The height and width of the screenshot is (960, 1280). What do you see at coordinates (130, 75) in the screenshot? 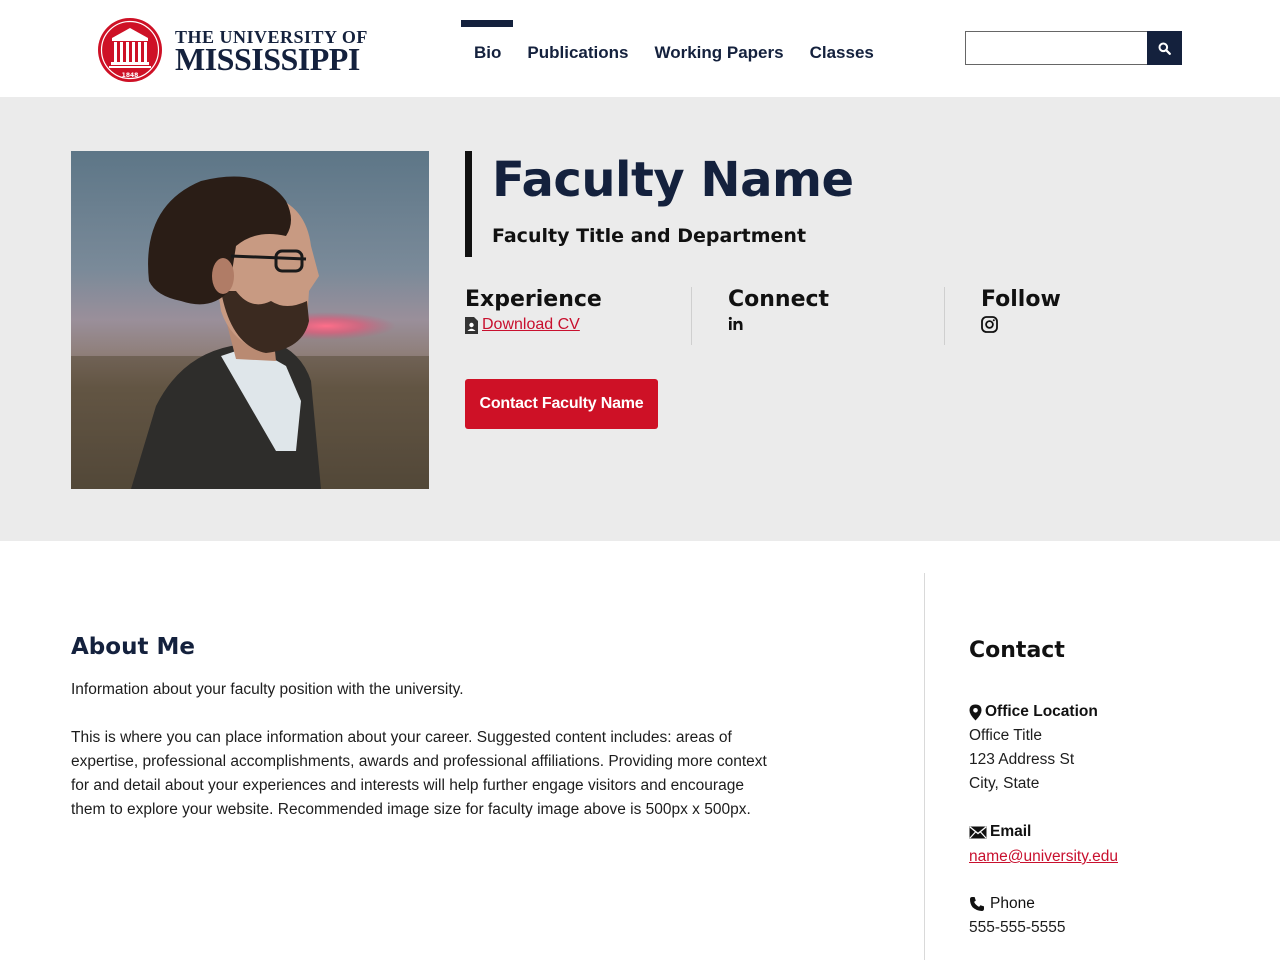
I see `seal-year: 1848` at bounding box center [130, 75].